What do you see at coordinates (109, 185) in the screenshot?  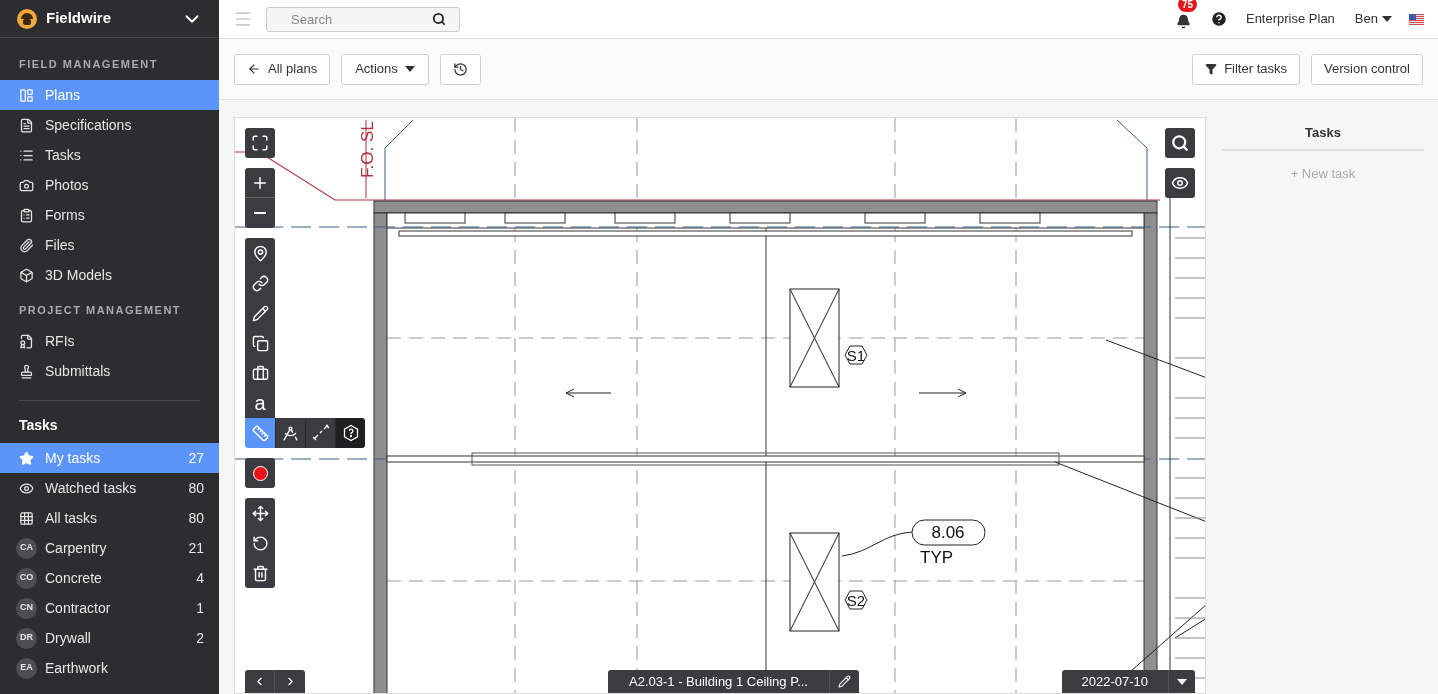 I see `nav-item: Photos` at bounding box center [109, 185].